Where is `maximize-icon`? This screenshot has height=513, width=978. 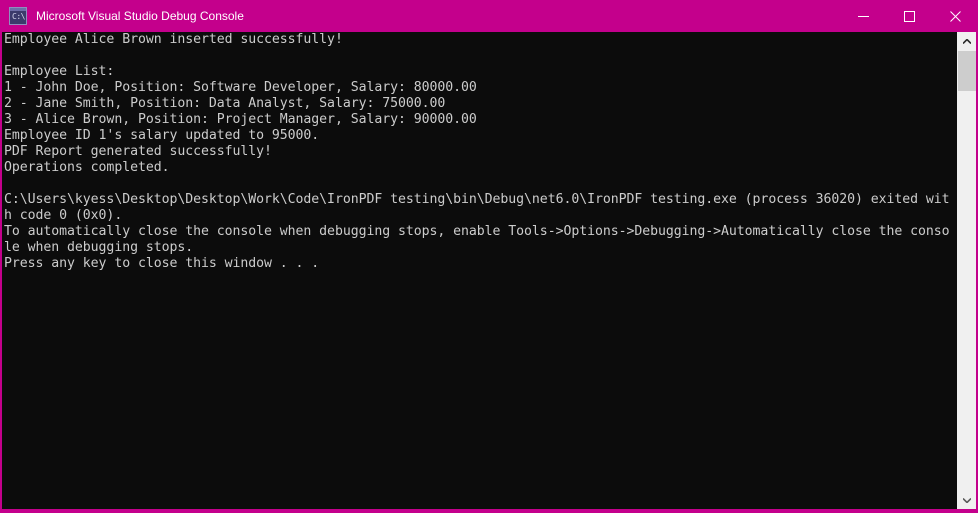 maximize-icon is located at coordinates (909, 16).